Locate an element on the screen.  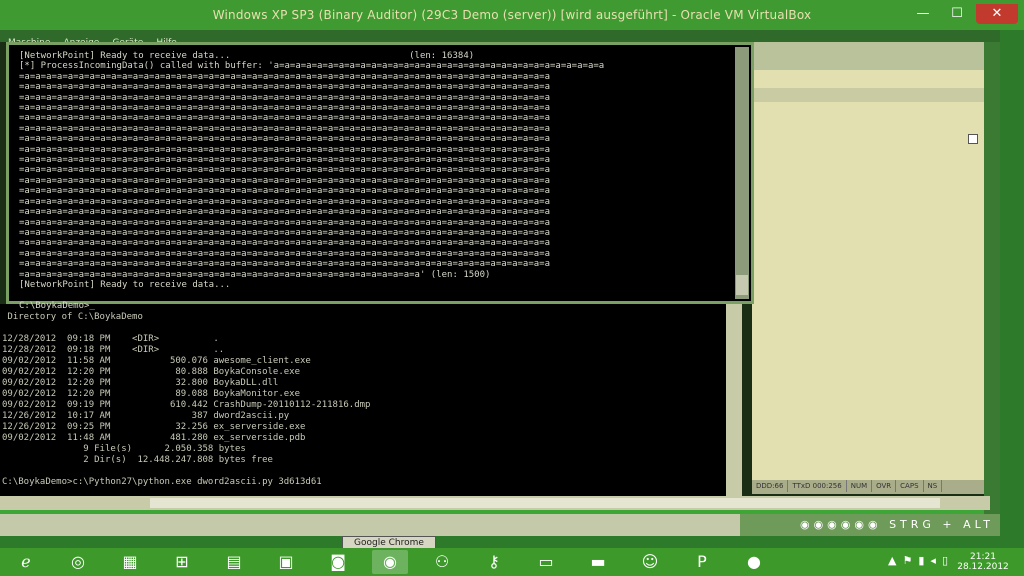
cmd-icon: ▬ is located at coordinates (598, 562).